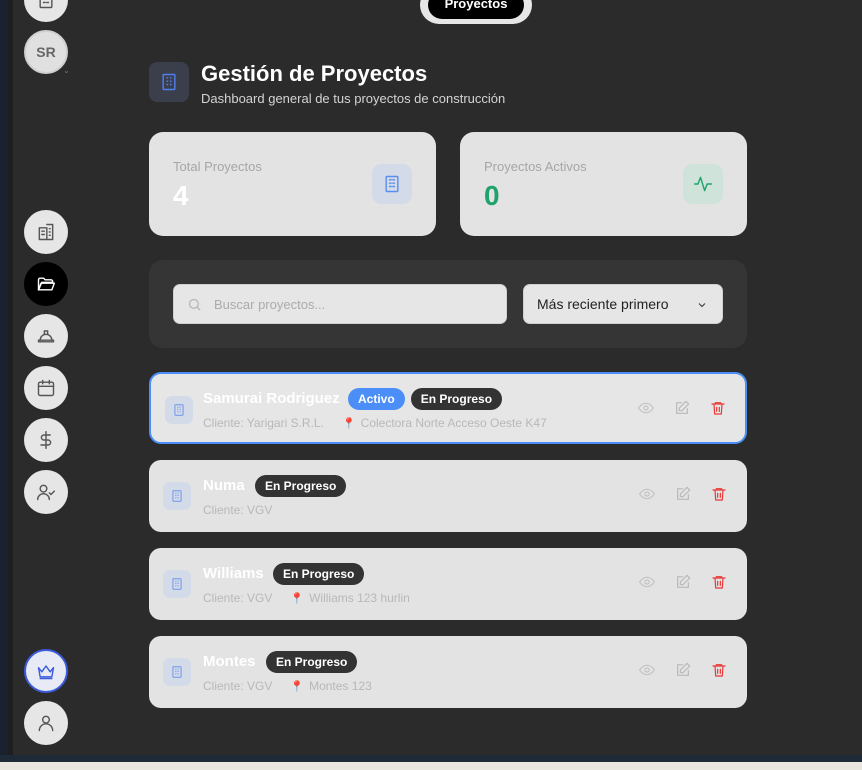 This screenshot has height=770, width=862. Describe the element at coordinates (425, 399) in the screenshot. I see `project-badges: Activo En Progreso` at that location.